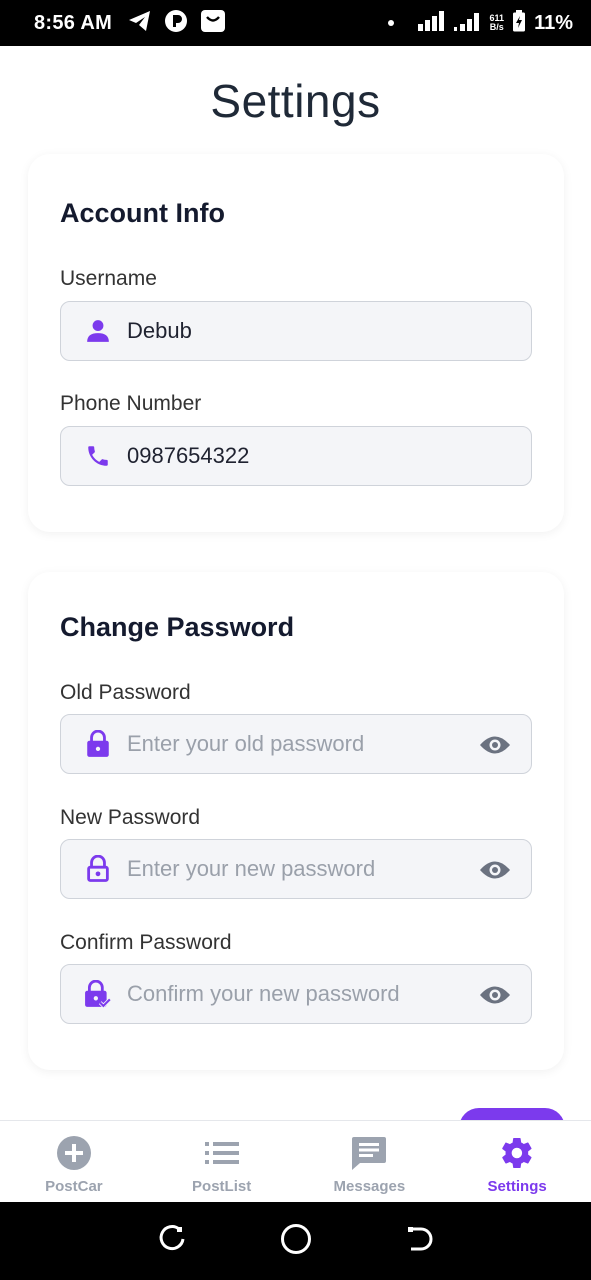  I want to click on old-password-field, so click(296, 744).